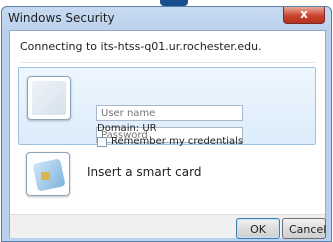  Describe the element at coordinates (166, 18) in the screenshot. I see `title-bar: Windows Security x` at that location.